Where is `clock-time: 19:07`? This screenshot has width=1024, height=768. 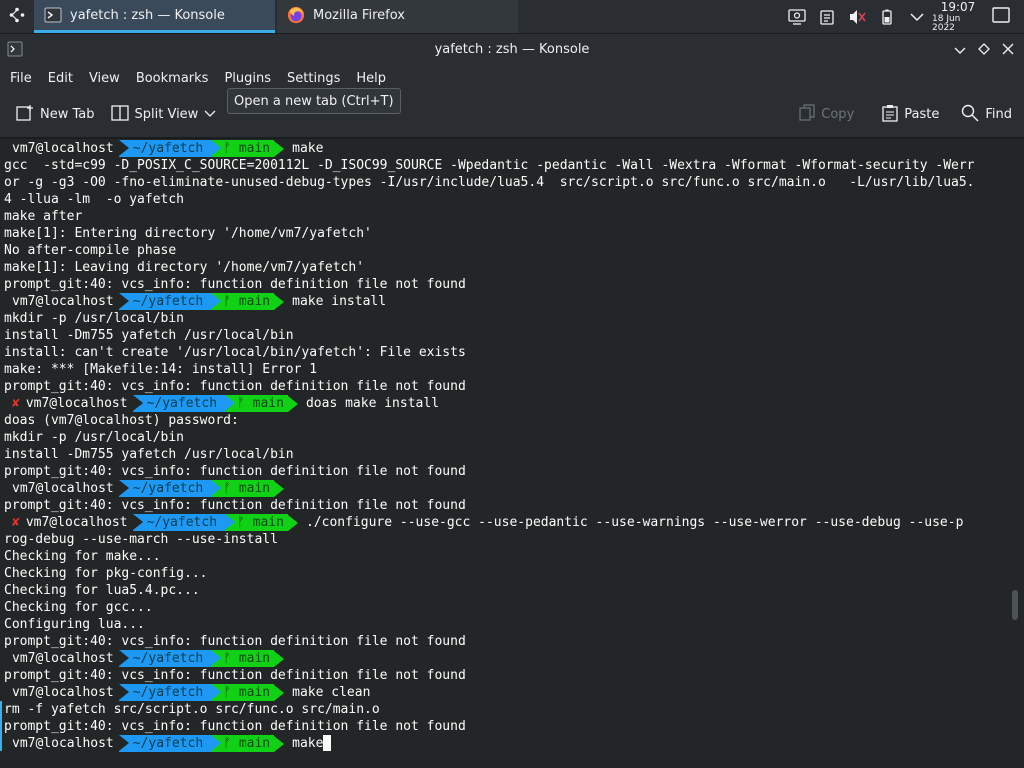 clock-time: 19:07 is located at coordinates (958, 7).